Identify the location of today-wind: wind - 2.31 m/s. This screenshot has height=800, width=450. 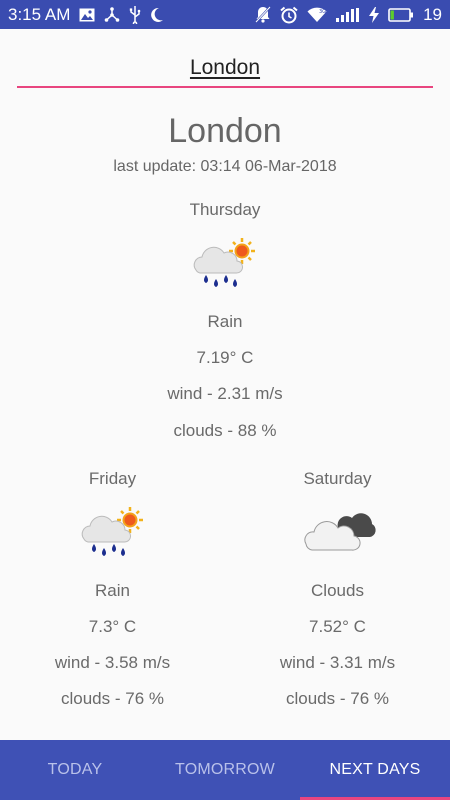
(225, 393).